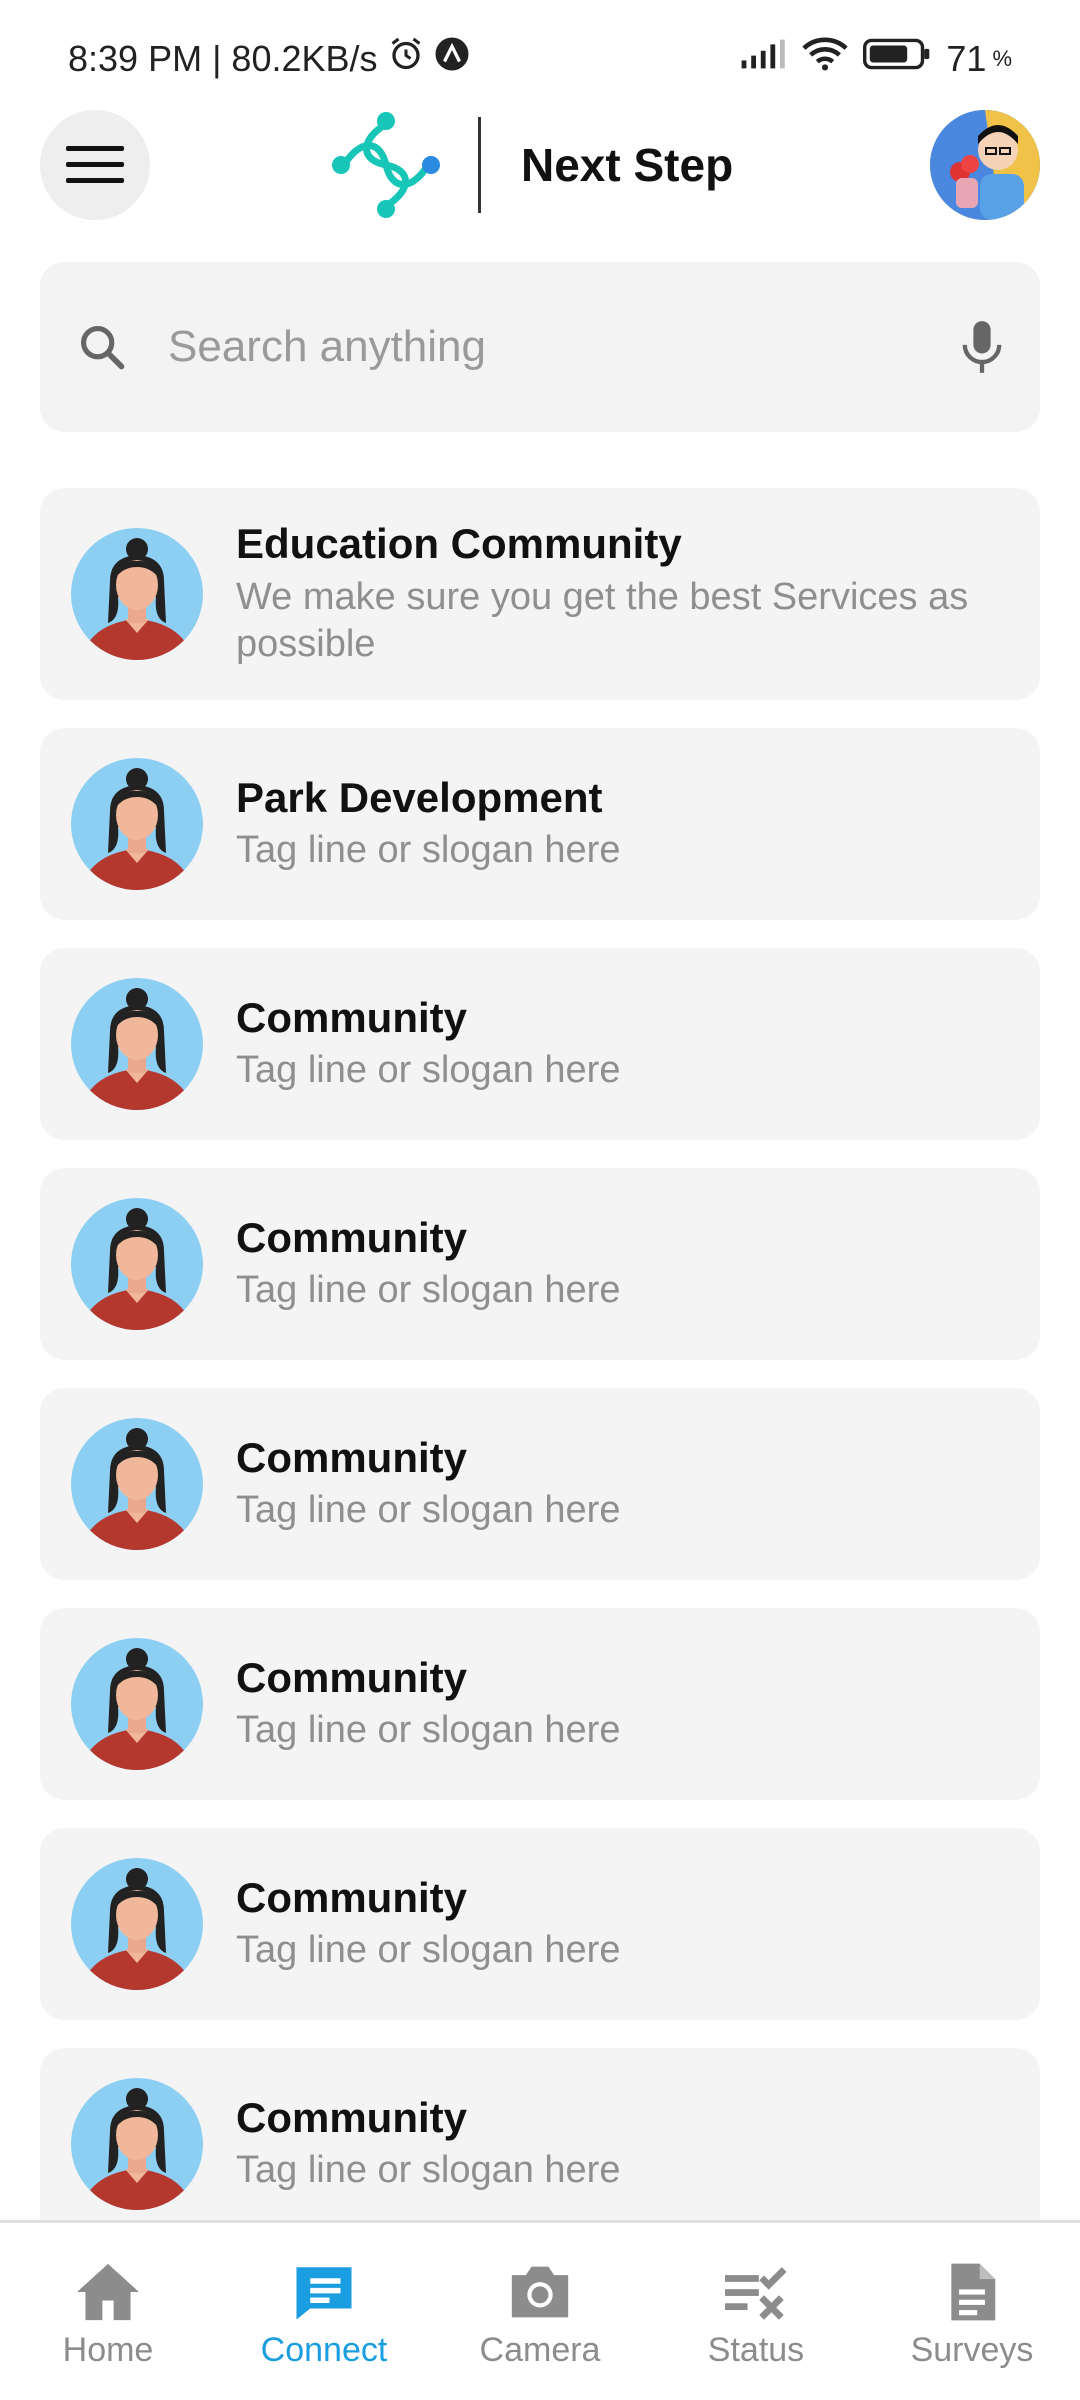 The width and height of the screenshot is (1080, 2400). I want to click on bottom-navigation: Home Connect Camera Status Surveys, so click(540, 2310).